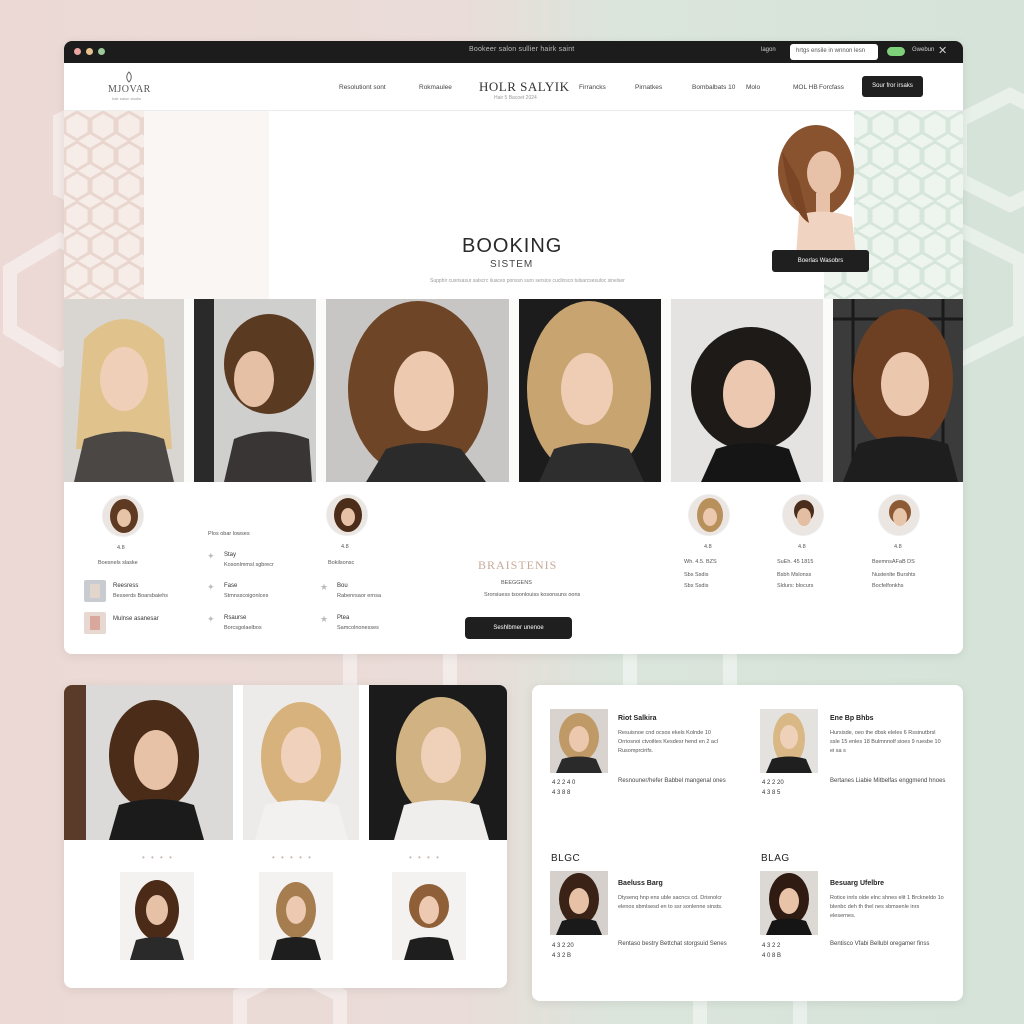  Describe the element at coordinates (512, 246) in the screenshot. I see `hero-title: BOOKING` at that location.